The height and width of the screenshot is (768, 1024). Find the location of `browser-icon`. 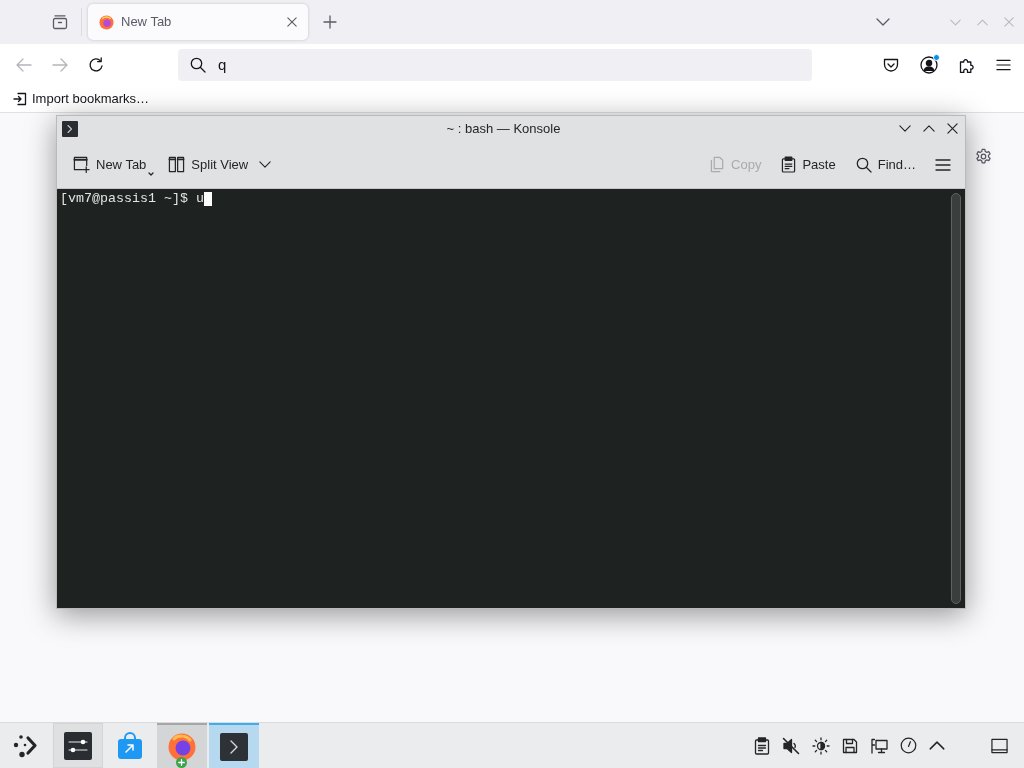

browser-icon is located at coordinates (182, 746).